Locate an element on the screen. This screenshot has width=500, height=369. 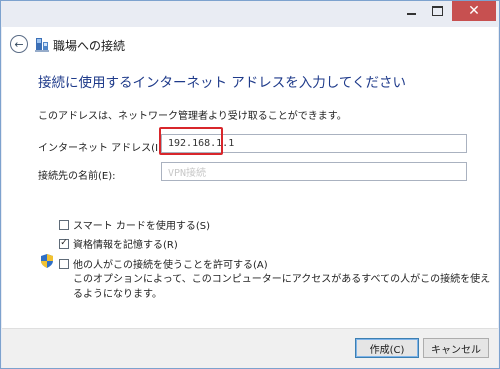
minimize-button is located at coordinates (411, 11).